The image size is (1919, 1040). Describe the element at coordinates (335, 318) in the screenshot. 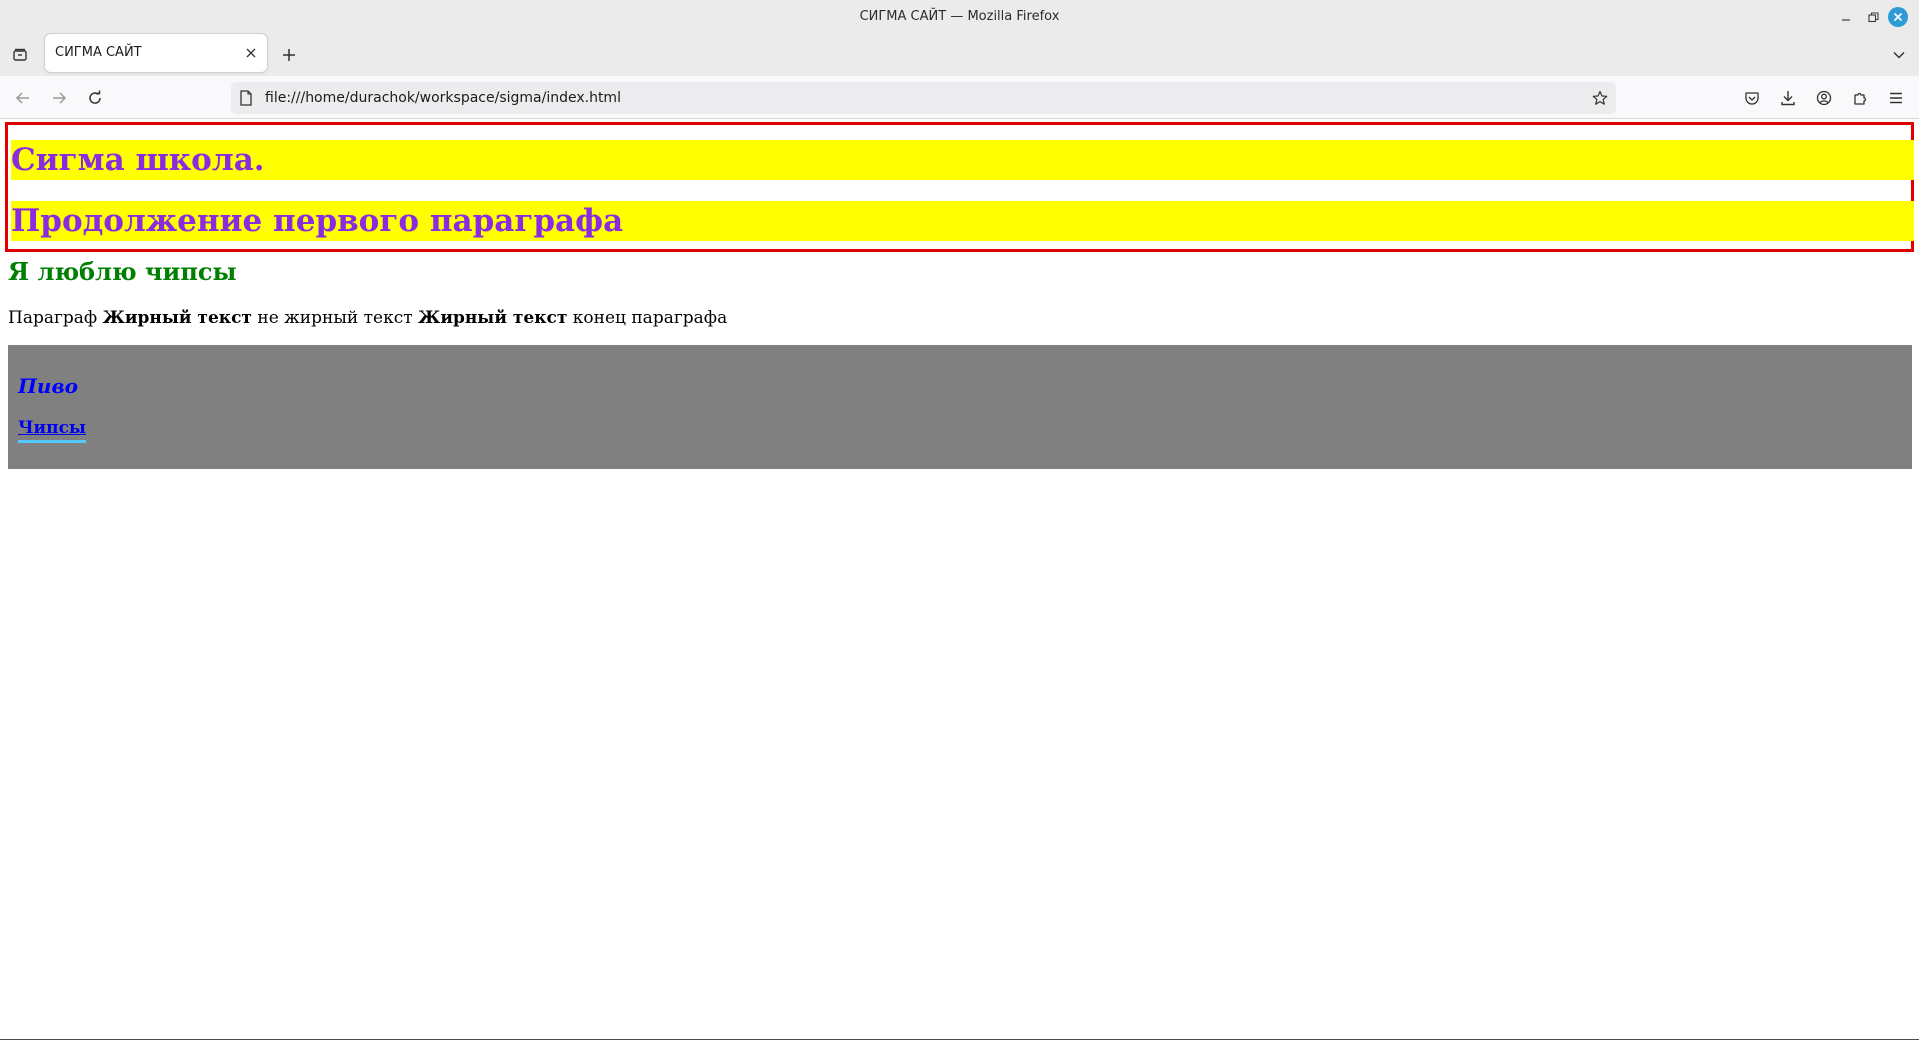

I see `paragraph-text: не жирный текст` at that location.